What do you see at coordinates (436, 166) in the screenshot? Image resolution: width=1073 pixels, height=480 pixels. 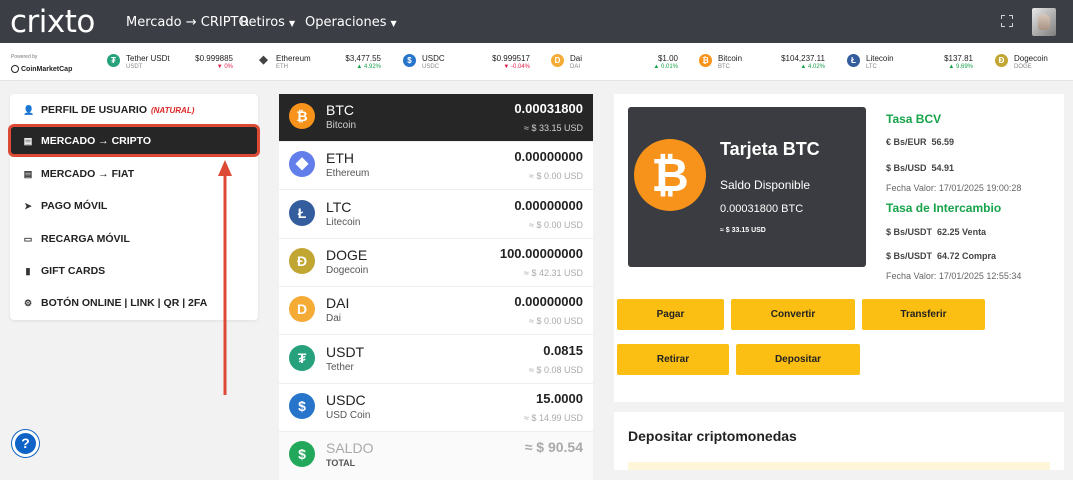 I see `wallet-row-eth: ◆ ETH Ethereum 0.00000000 ≈ $ 0.00 USD` at bounding box center [436, 166].